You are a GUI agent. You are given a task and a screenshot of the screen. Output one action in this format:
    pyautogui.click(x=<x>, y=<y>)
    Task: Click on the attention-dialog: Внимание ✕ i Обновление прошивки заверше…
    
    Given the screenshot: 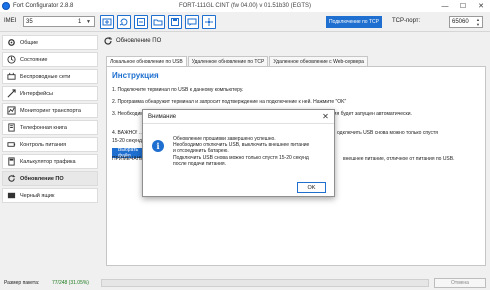 What is the action you would take?
    pyautogui.click(x=238, y=153)
    